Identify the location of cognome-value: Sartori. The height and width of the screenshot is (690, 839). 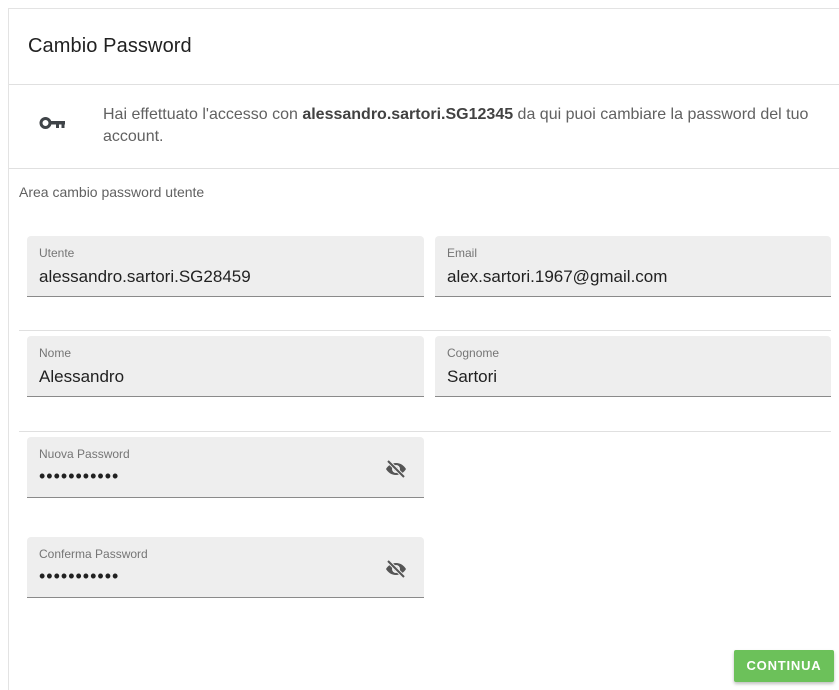
(615, 377).